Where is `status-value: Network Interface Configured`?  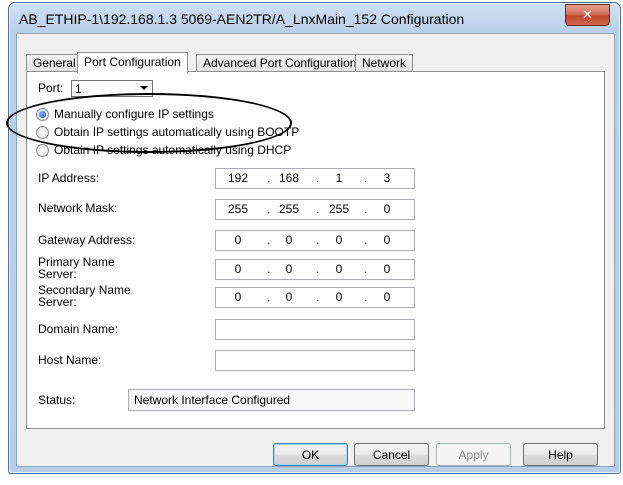
status-value: Network Interface Configured is located at coordinates (212, 400).